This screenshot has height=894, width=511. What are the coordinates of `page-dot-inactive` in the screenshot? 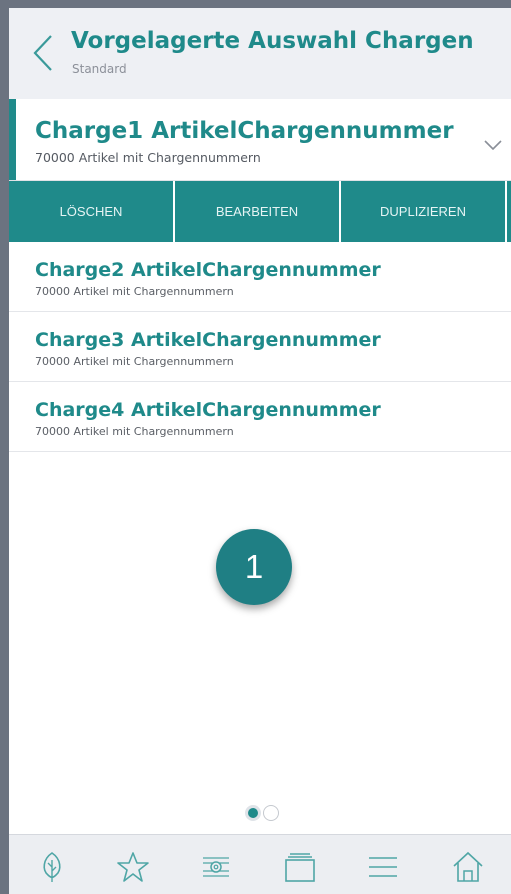 It's located at (271, 813).